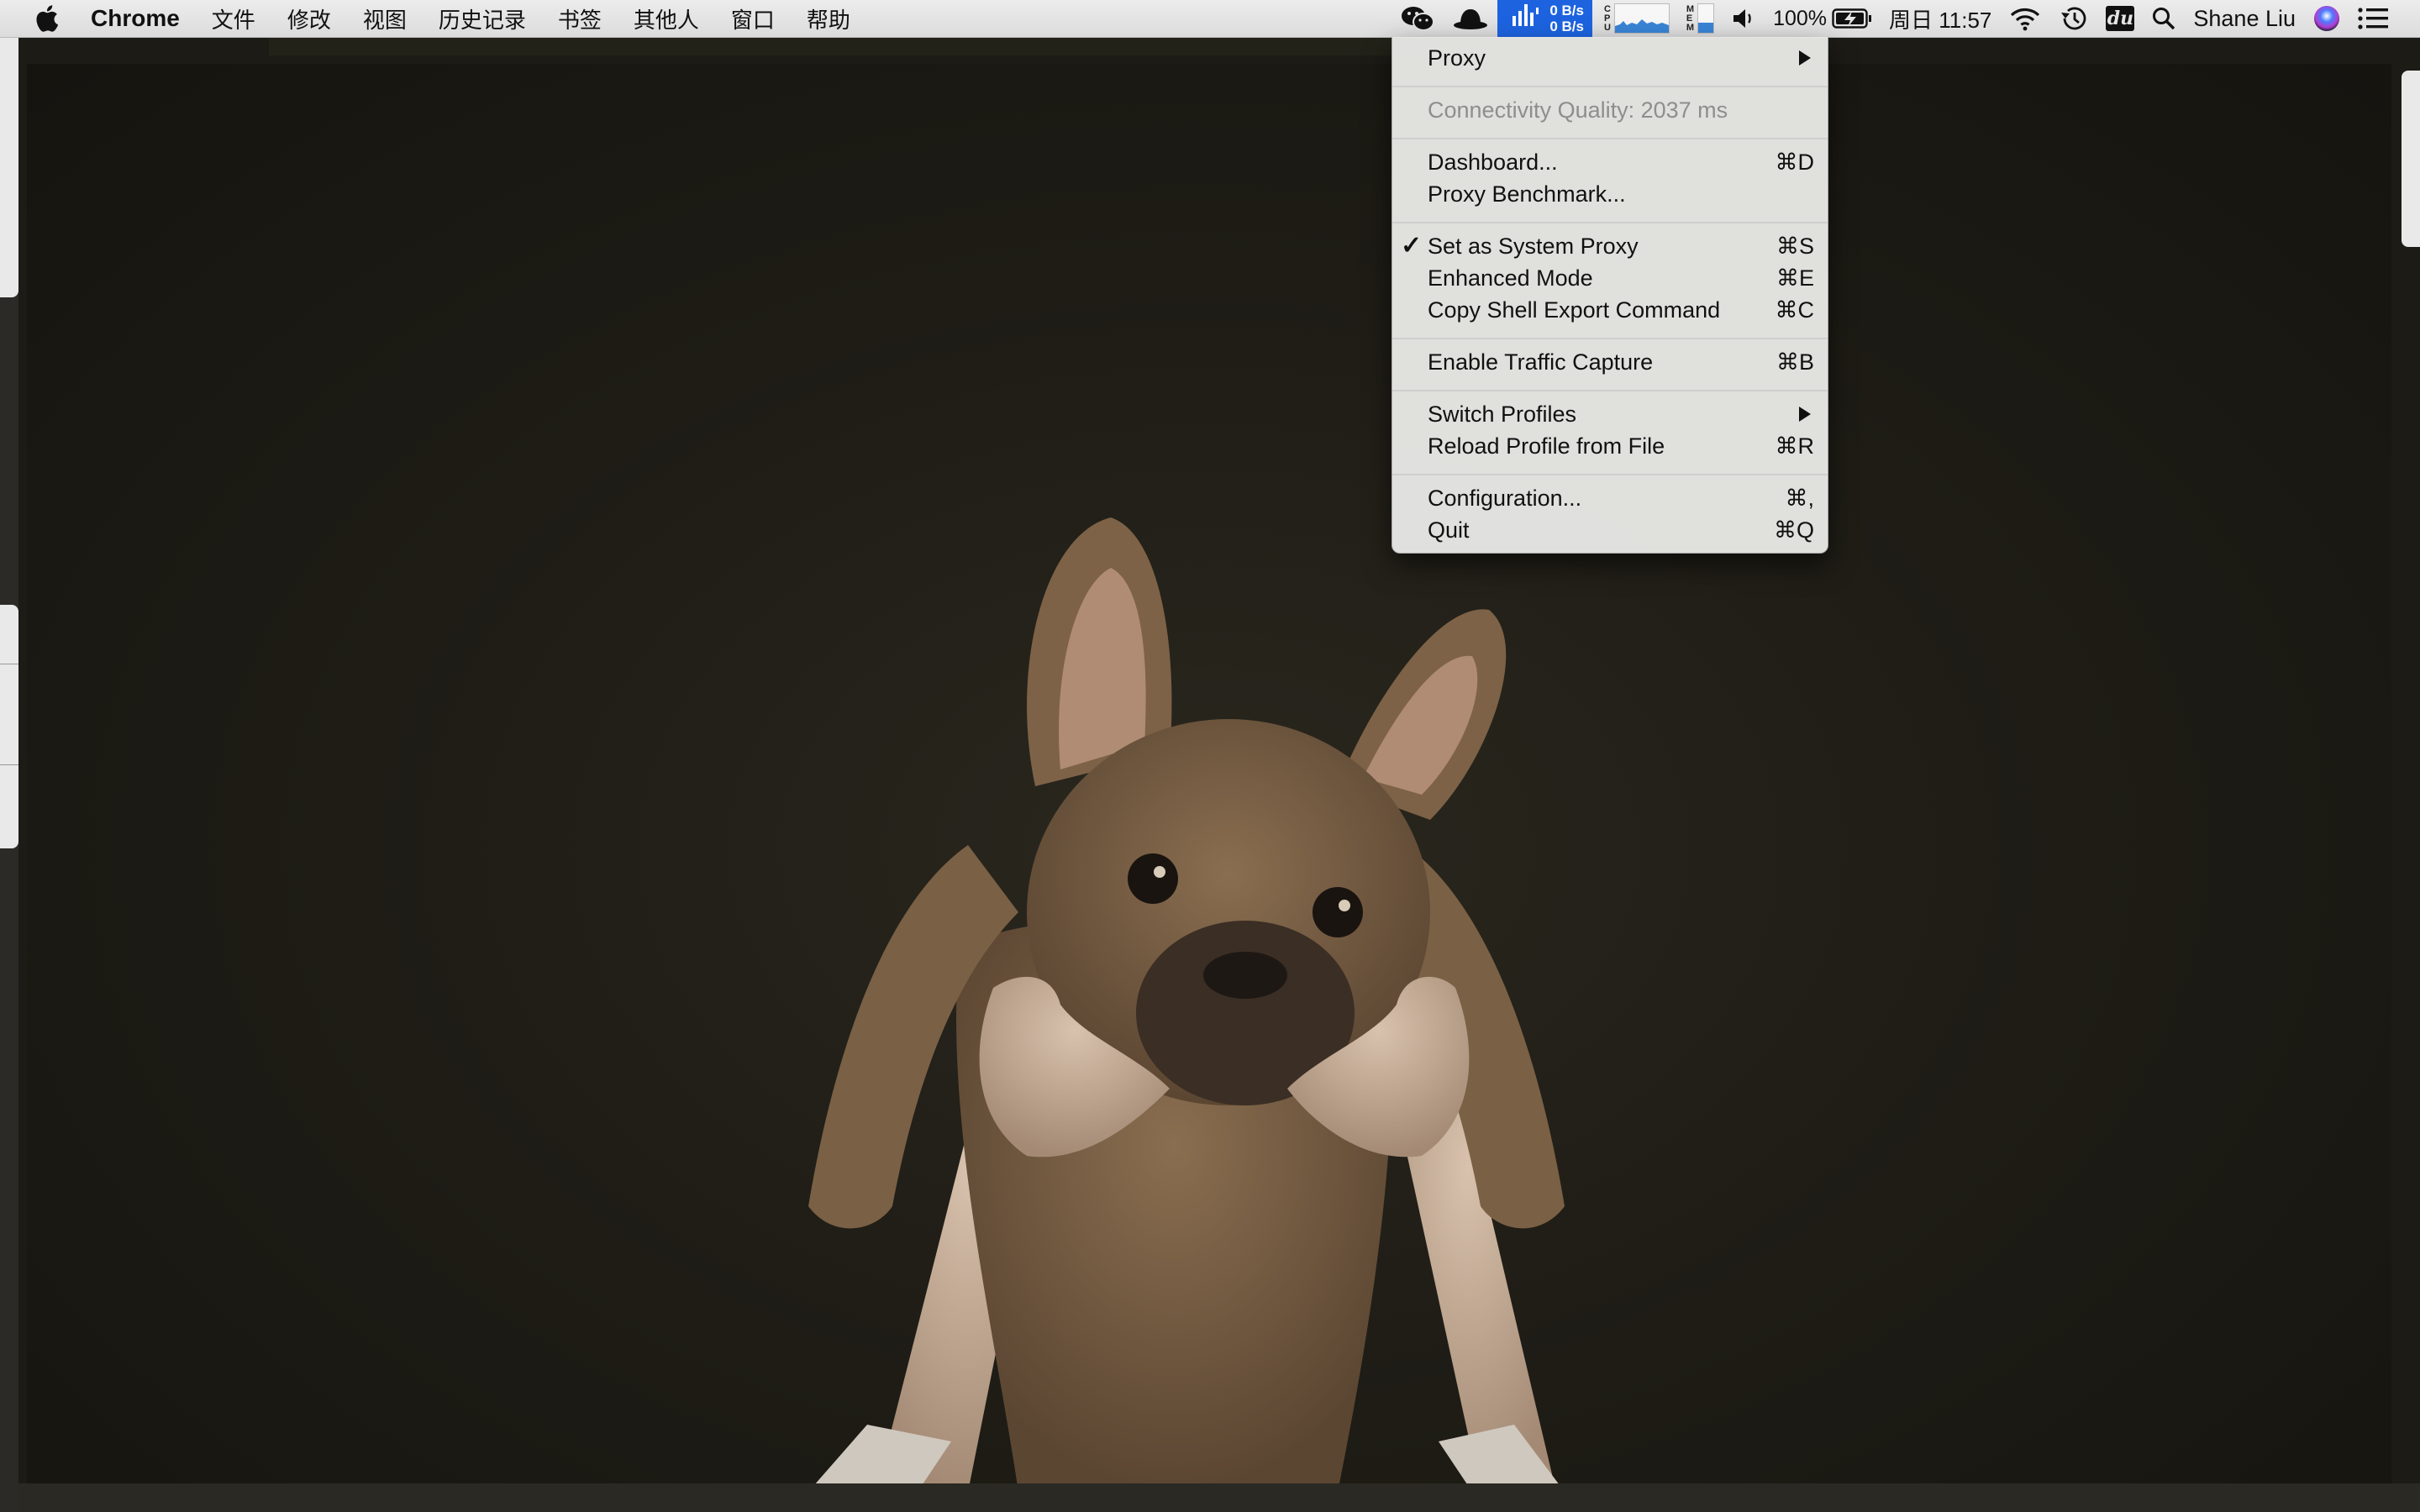  I want to click on battery-status: 100%, so click(1822, 18).